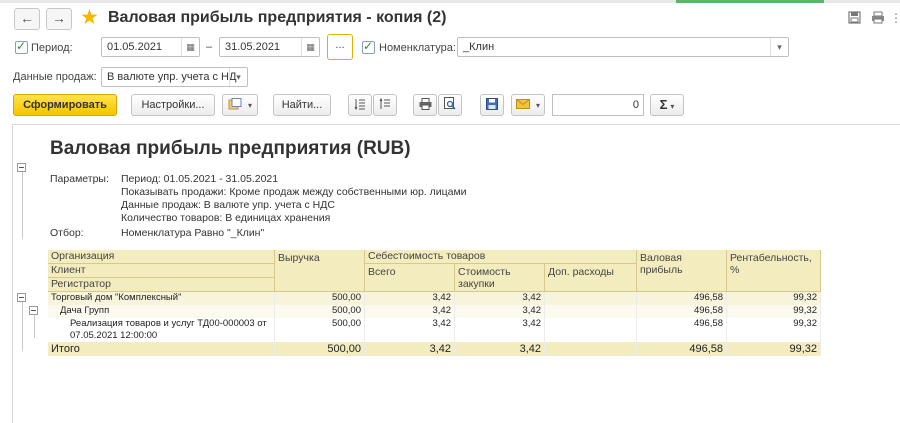 The image size is (900, 423). What do you see at coordinates (200, 179) in the screenshot?
I see `param-line: Период: 01.05.2021 - 31.05.2021` at bounding box center [200, 179].